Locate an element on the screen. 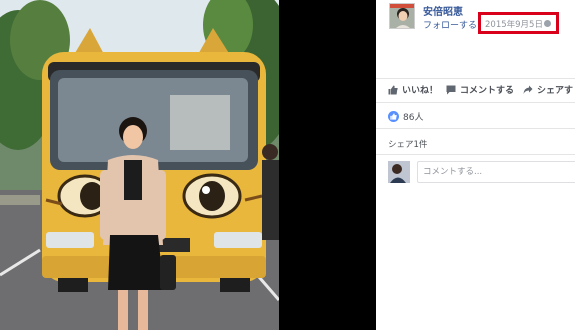 The image size is (575, 330). like-reaction-icon is located at coordinates (393, 116).